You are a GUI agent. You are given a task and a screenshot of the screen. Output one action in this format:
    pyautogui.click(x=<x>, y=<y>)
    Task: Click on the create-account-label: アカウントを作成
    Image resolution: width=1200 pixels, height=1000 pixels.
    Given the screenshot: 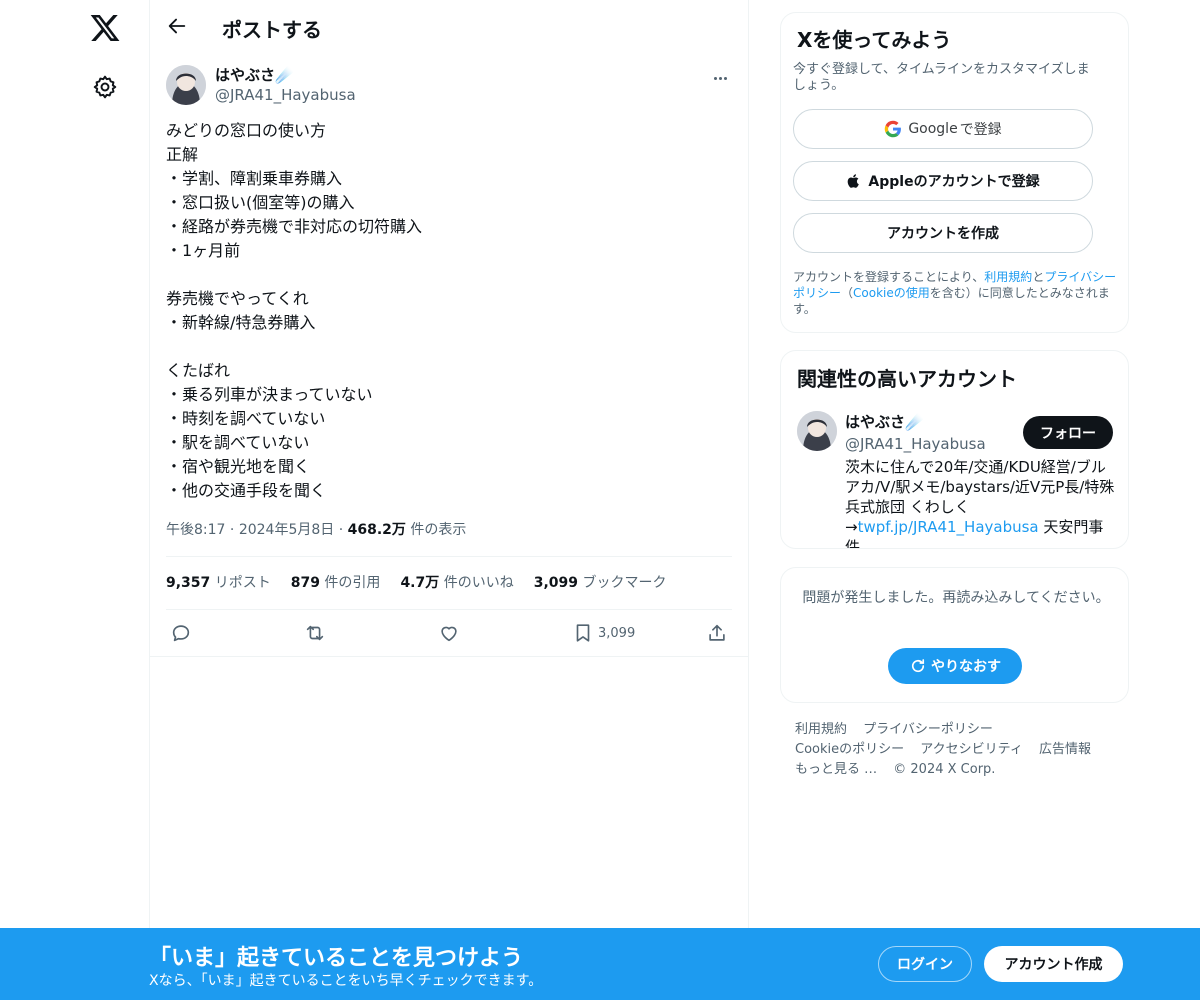 What is the action you would take?
    pyautogui.click(x=943, y=234)
    